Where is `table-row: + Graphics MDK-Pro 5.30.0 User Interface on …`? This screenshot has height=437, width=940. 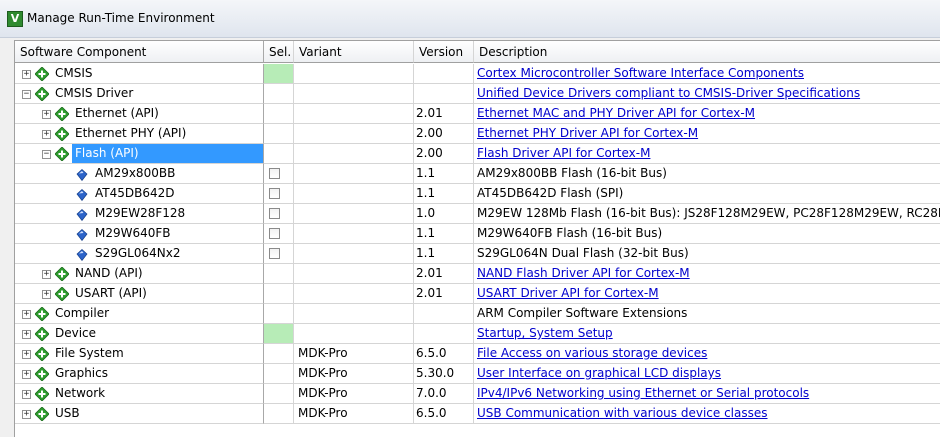
table-row: + Graphics MDK-Pro 5.30.0 User Interface on … is located at coordinates (477, 374).